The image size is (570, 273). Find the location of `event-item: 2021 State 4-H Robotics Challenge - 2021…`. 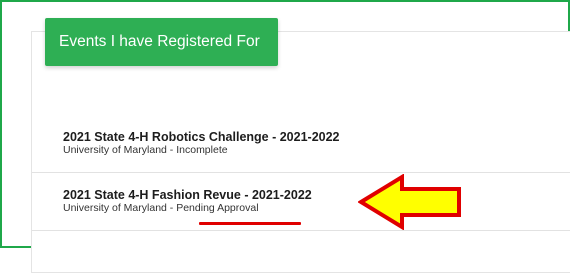

event-item: 2021 State 4-H Robotics Challenge - 2021… is located at coordinates (201, 143).